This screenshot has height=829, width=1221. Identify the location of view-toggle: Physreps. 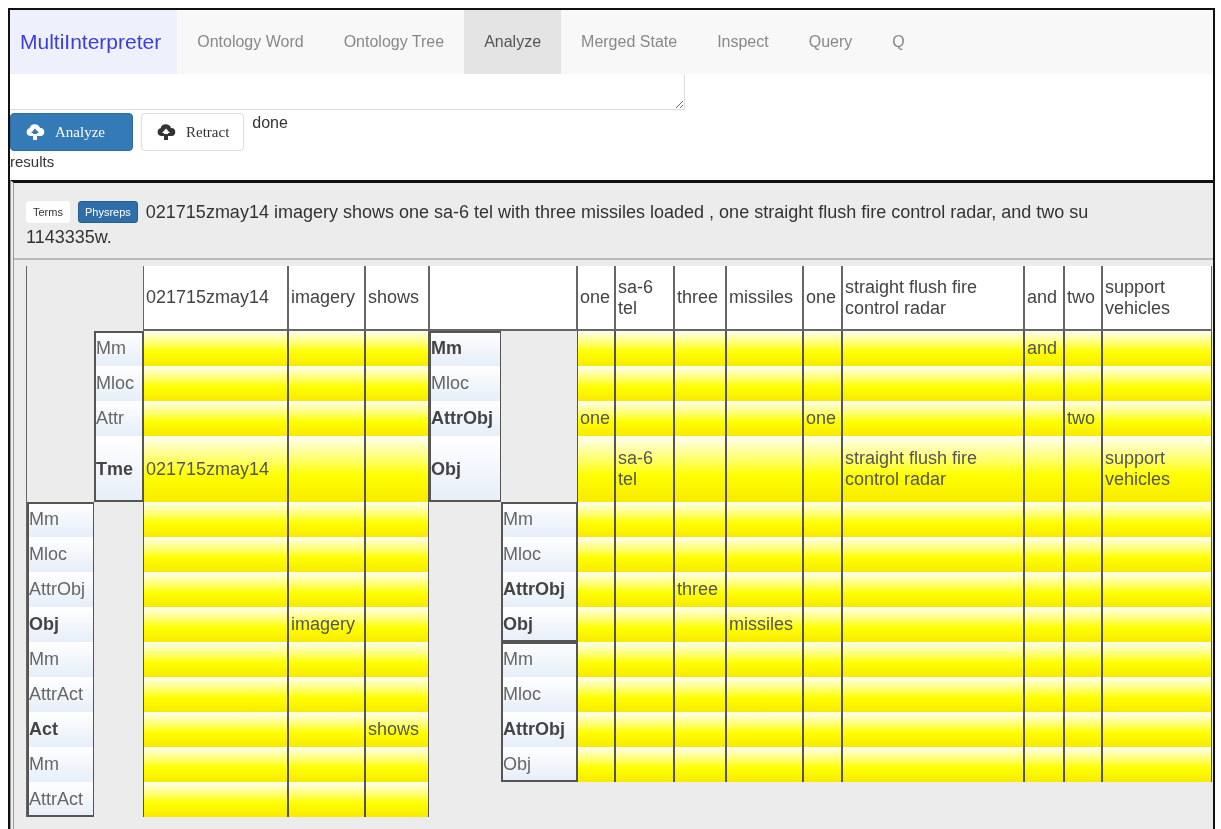
(107, 212).